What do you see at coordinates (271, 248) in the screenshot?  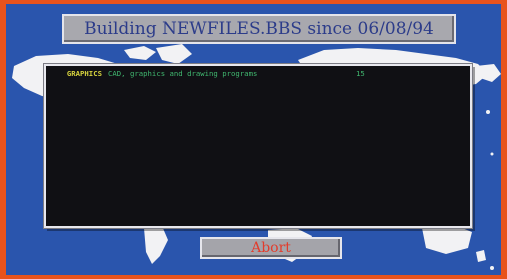 I see `abort-button: Abort` at bounding box center [271, 248].